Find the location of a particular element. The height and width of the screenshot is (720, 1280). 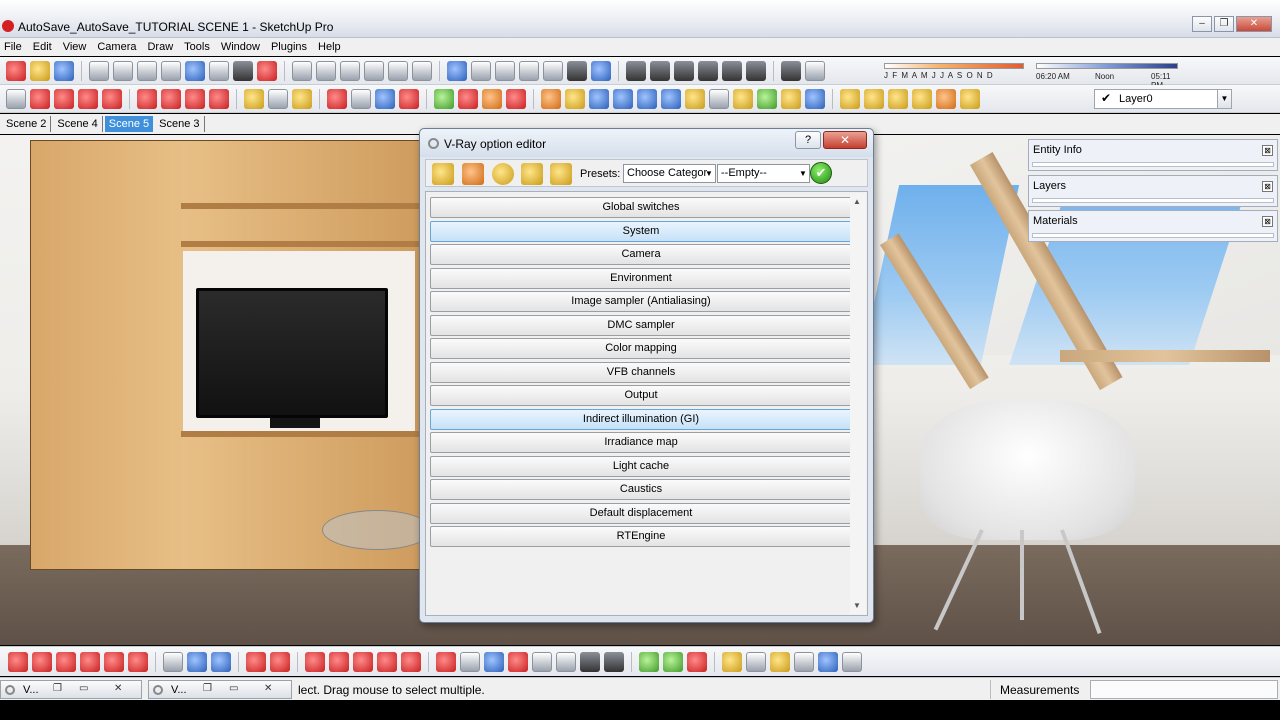

layers-panel: Layers ⊠ is located at coordinates (1153, 191).